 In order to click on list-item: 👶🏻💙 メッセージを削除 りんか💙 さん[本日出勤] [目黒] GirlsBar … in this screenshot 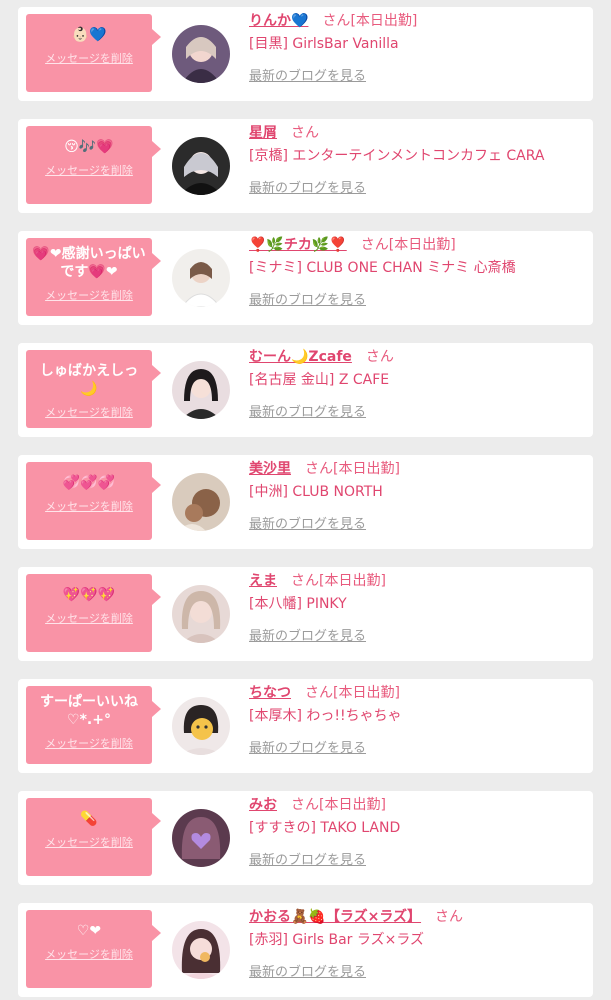, I will do `click(305, 54)`.